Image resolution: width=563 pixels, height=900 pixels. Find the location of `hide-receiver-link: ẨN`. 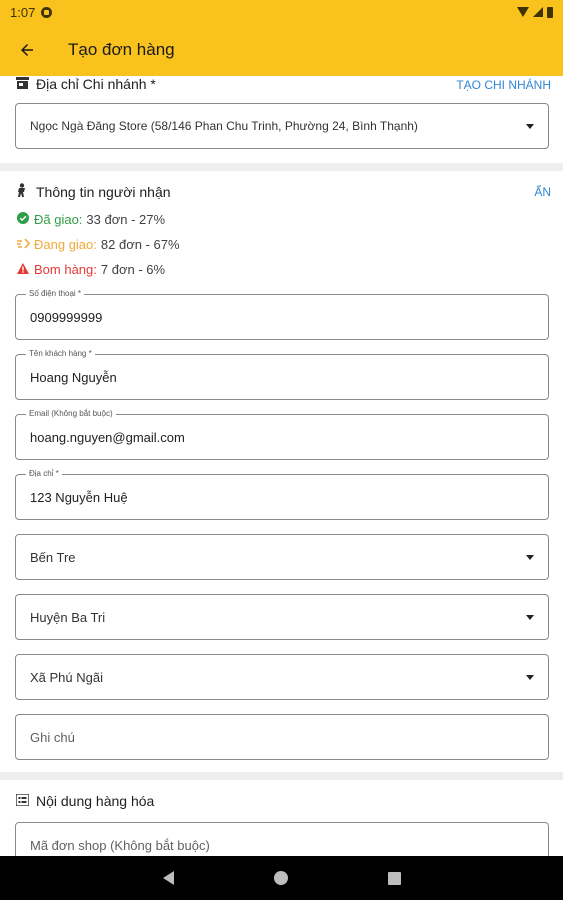

hide-receiver-link: ẨN is located at coordinates (542, 192).